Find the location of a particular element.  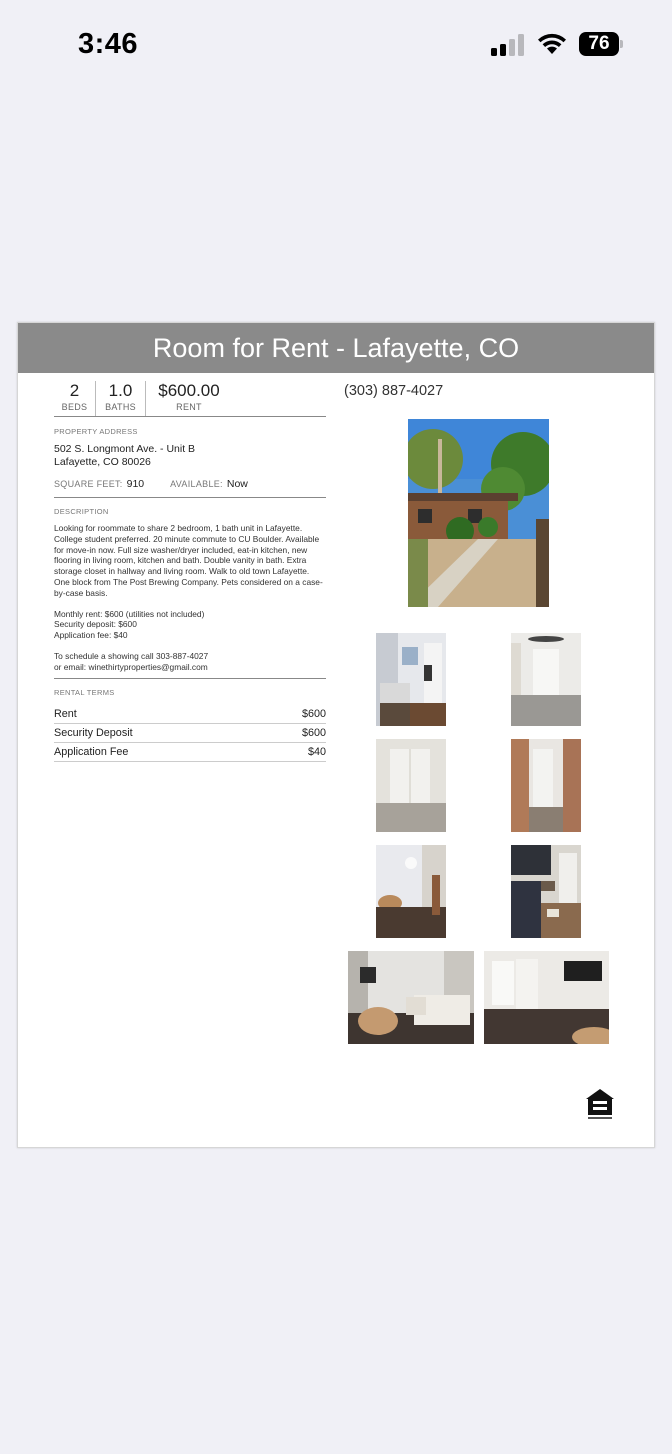

battery-level: 76 is located at coordinates (599, 44).